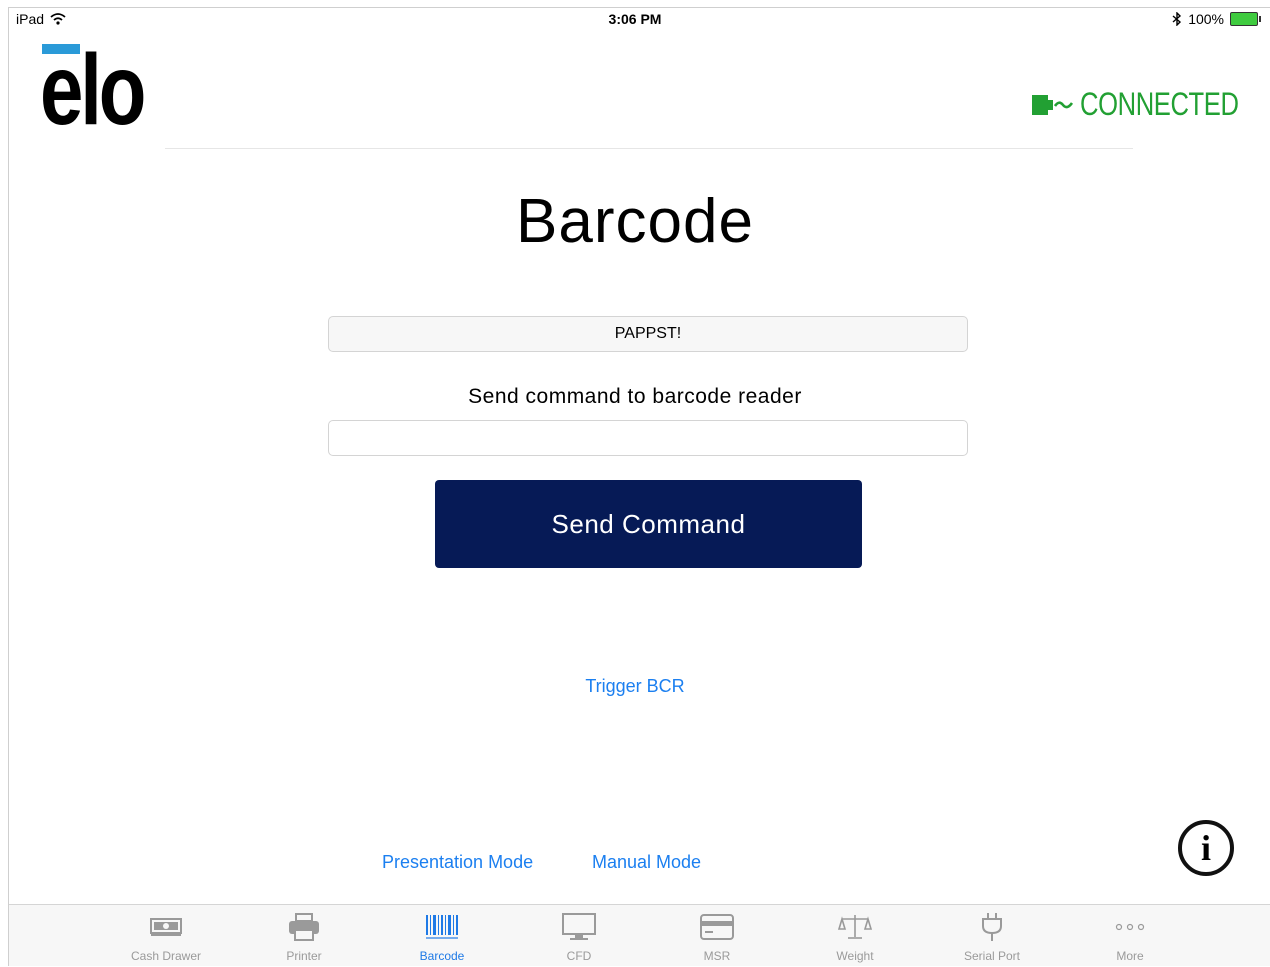  Describe the element at coordinates (166, 927) in the screenshot. I see `cash-drawer-icon` at that location.